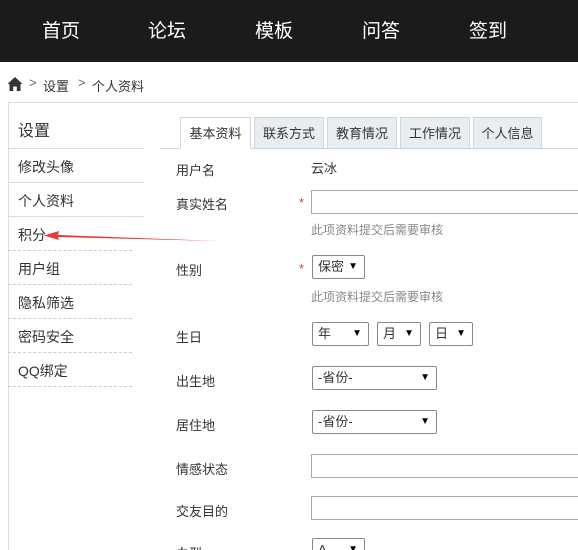 The width and height of the screenshot is (578, 550). What do you see at coordinates (362, 133) in the screenshot?
I see `tab-education: 教育情况` at bounding box center [362, 133].